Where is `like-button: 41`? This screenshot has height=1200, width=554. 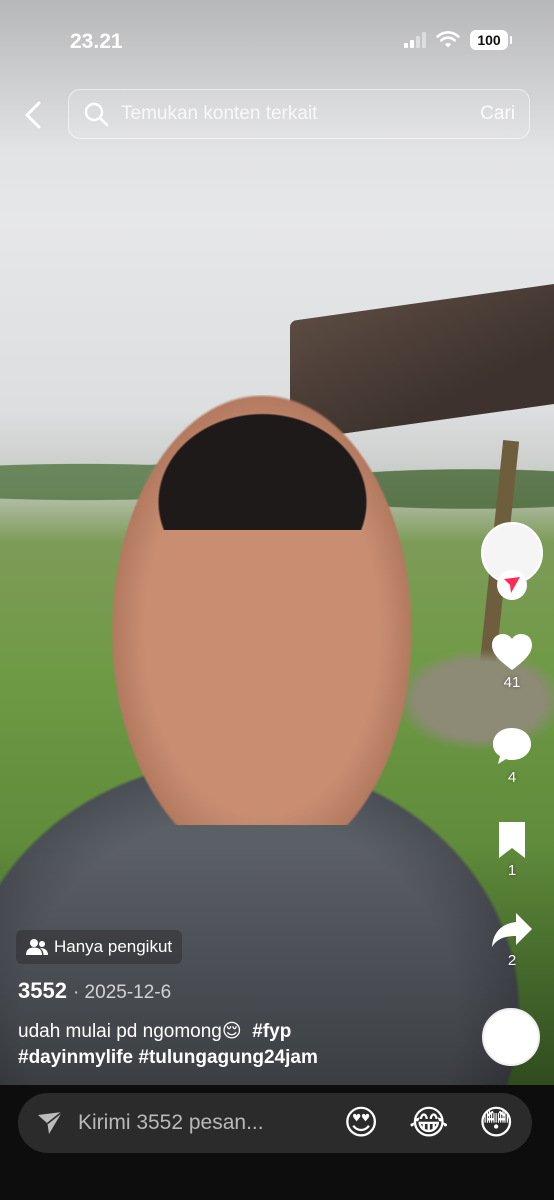
like-button: 41 is located at coordinates (512, 661).